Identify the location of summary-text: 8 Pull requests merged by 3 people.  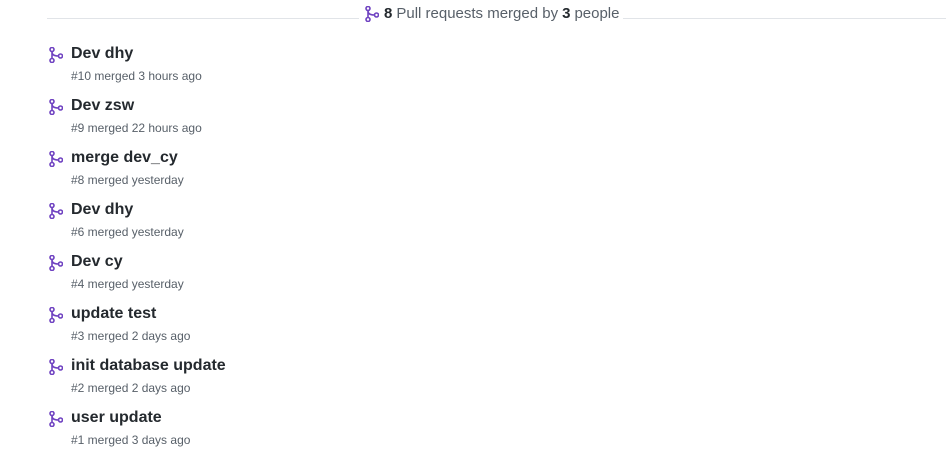
(491, 13).